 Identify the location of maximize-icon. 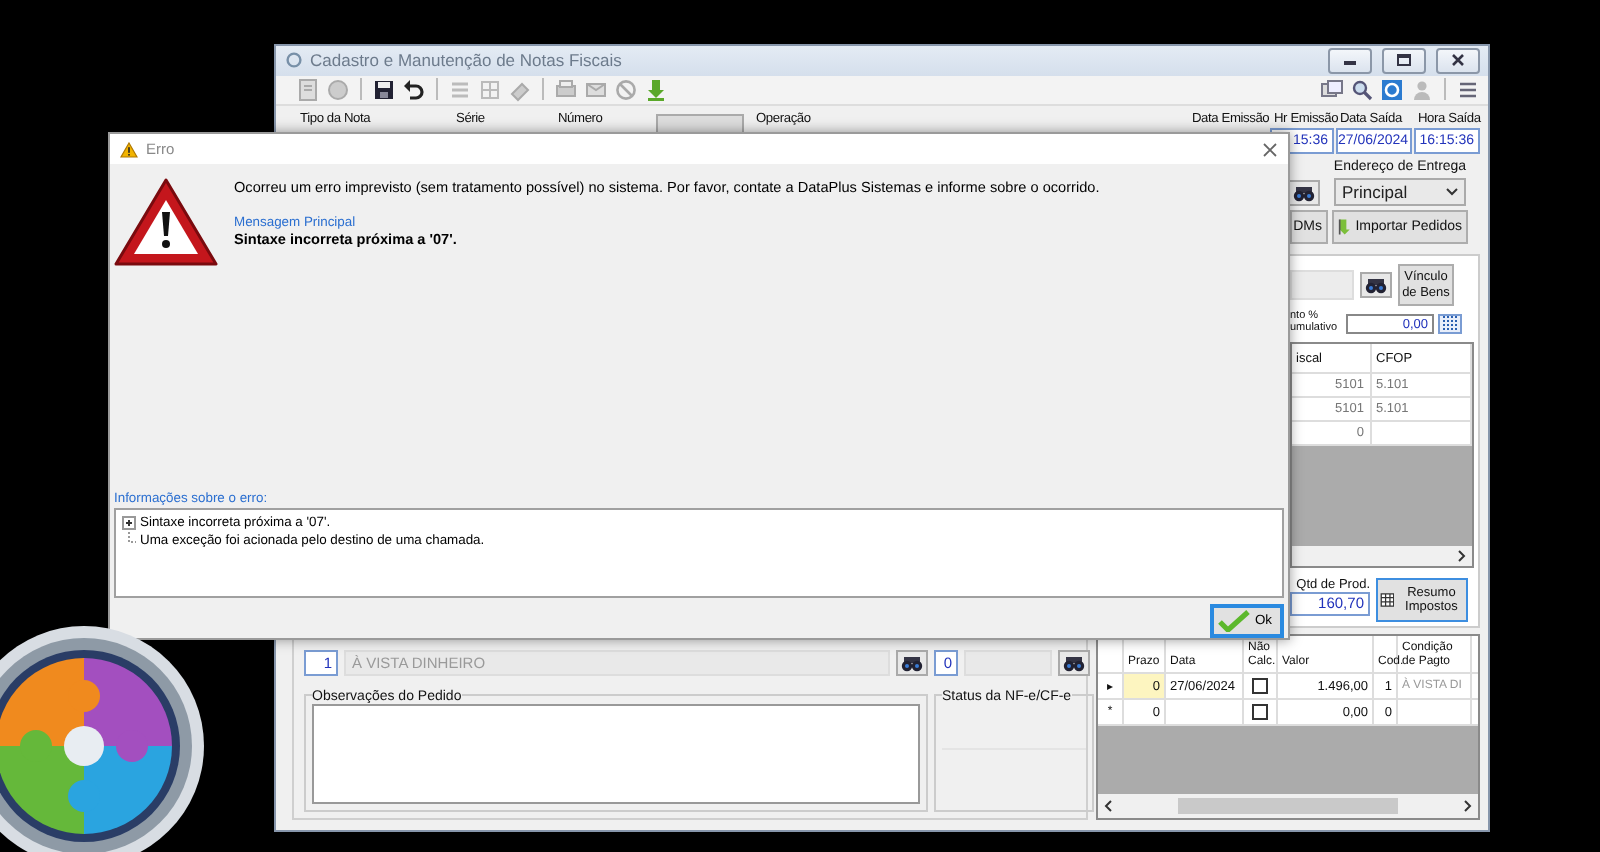
(1404, 60).